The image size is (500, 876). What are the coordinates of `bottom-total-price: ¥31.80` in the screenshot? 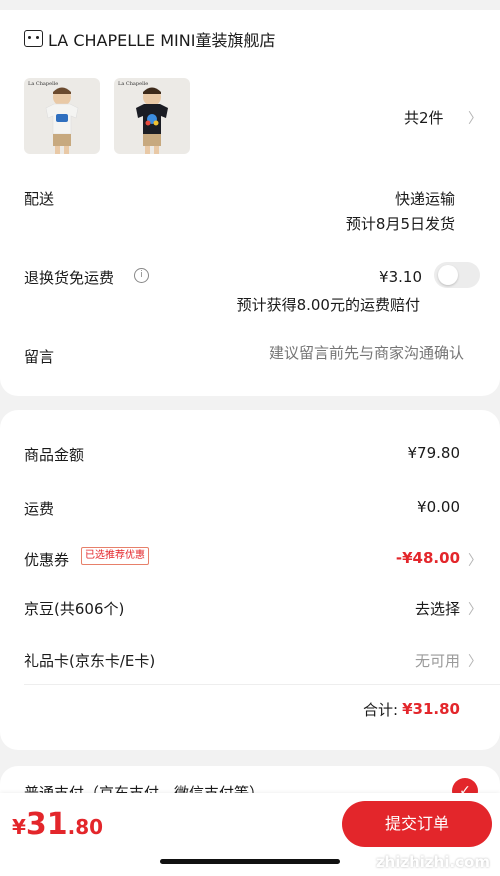 It's located at (57, 824).